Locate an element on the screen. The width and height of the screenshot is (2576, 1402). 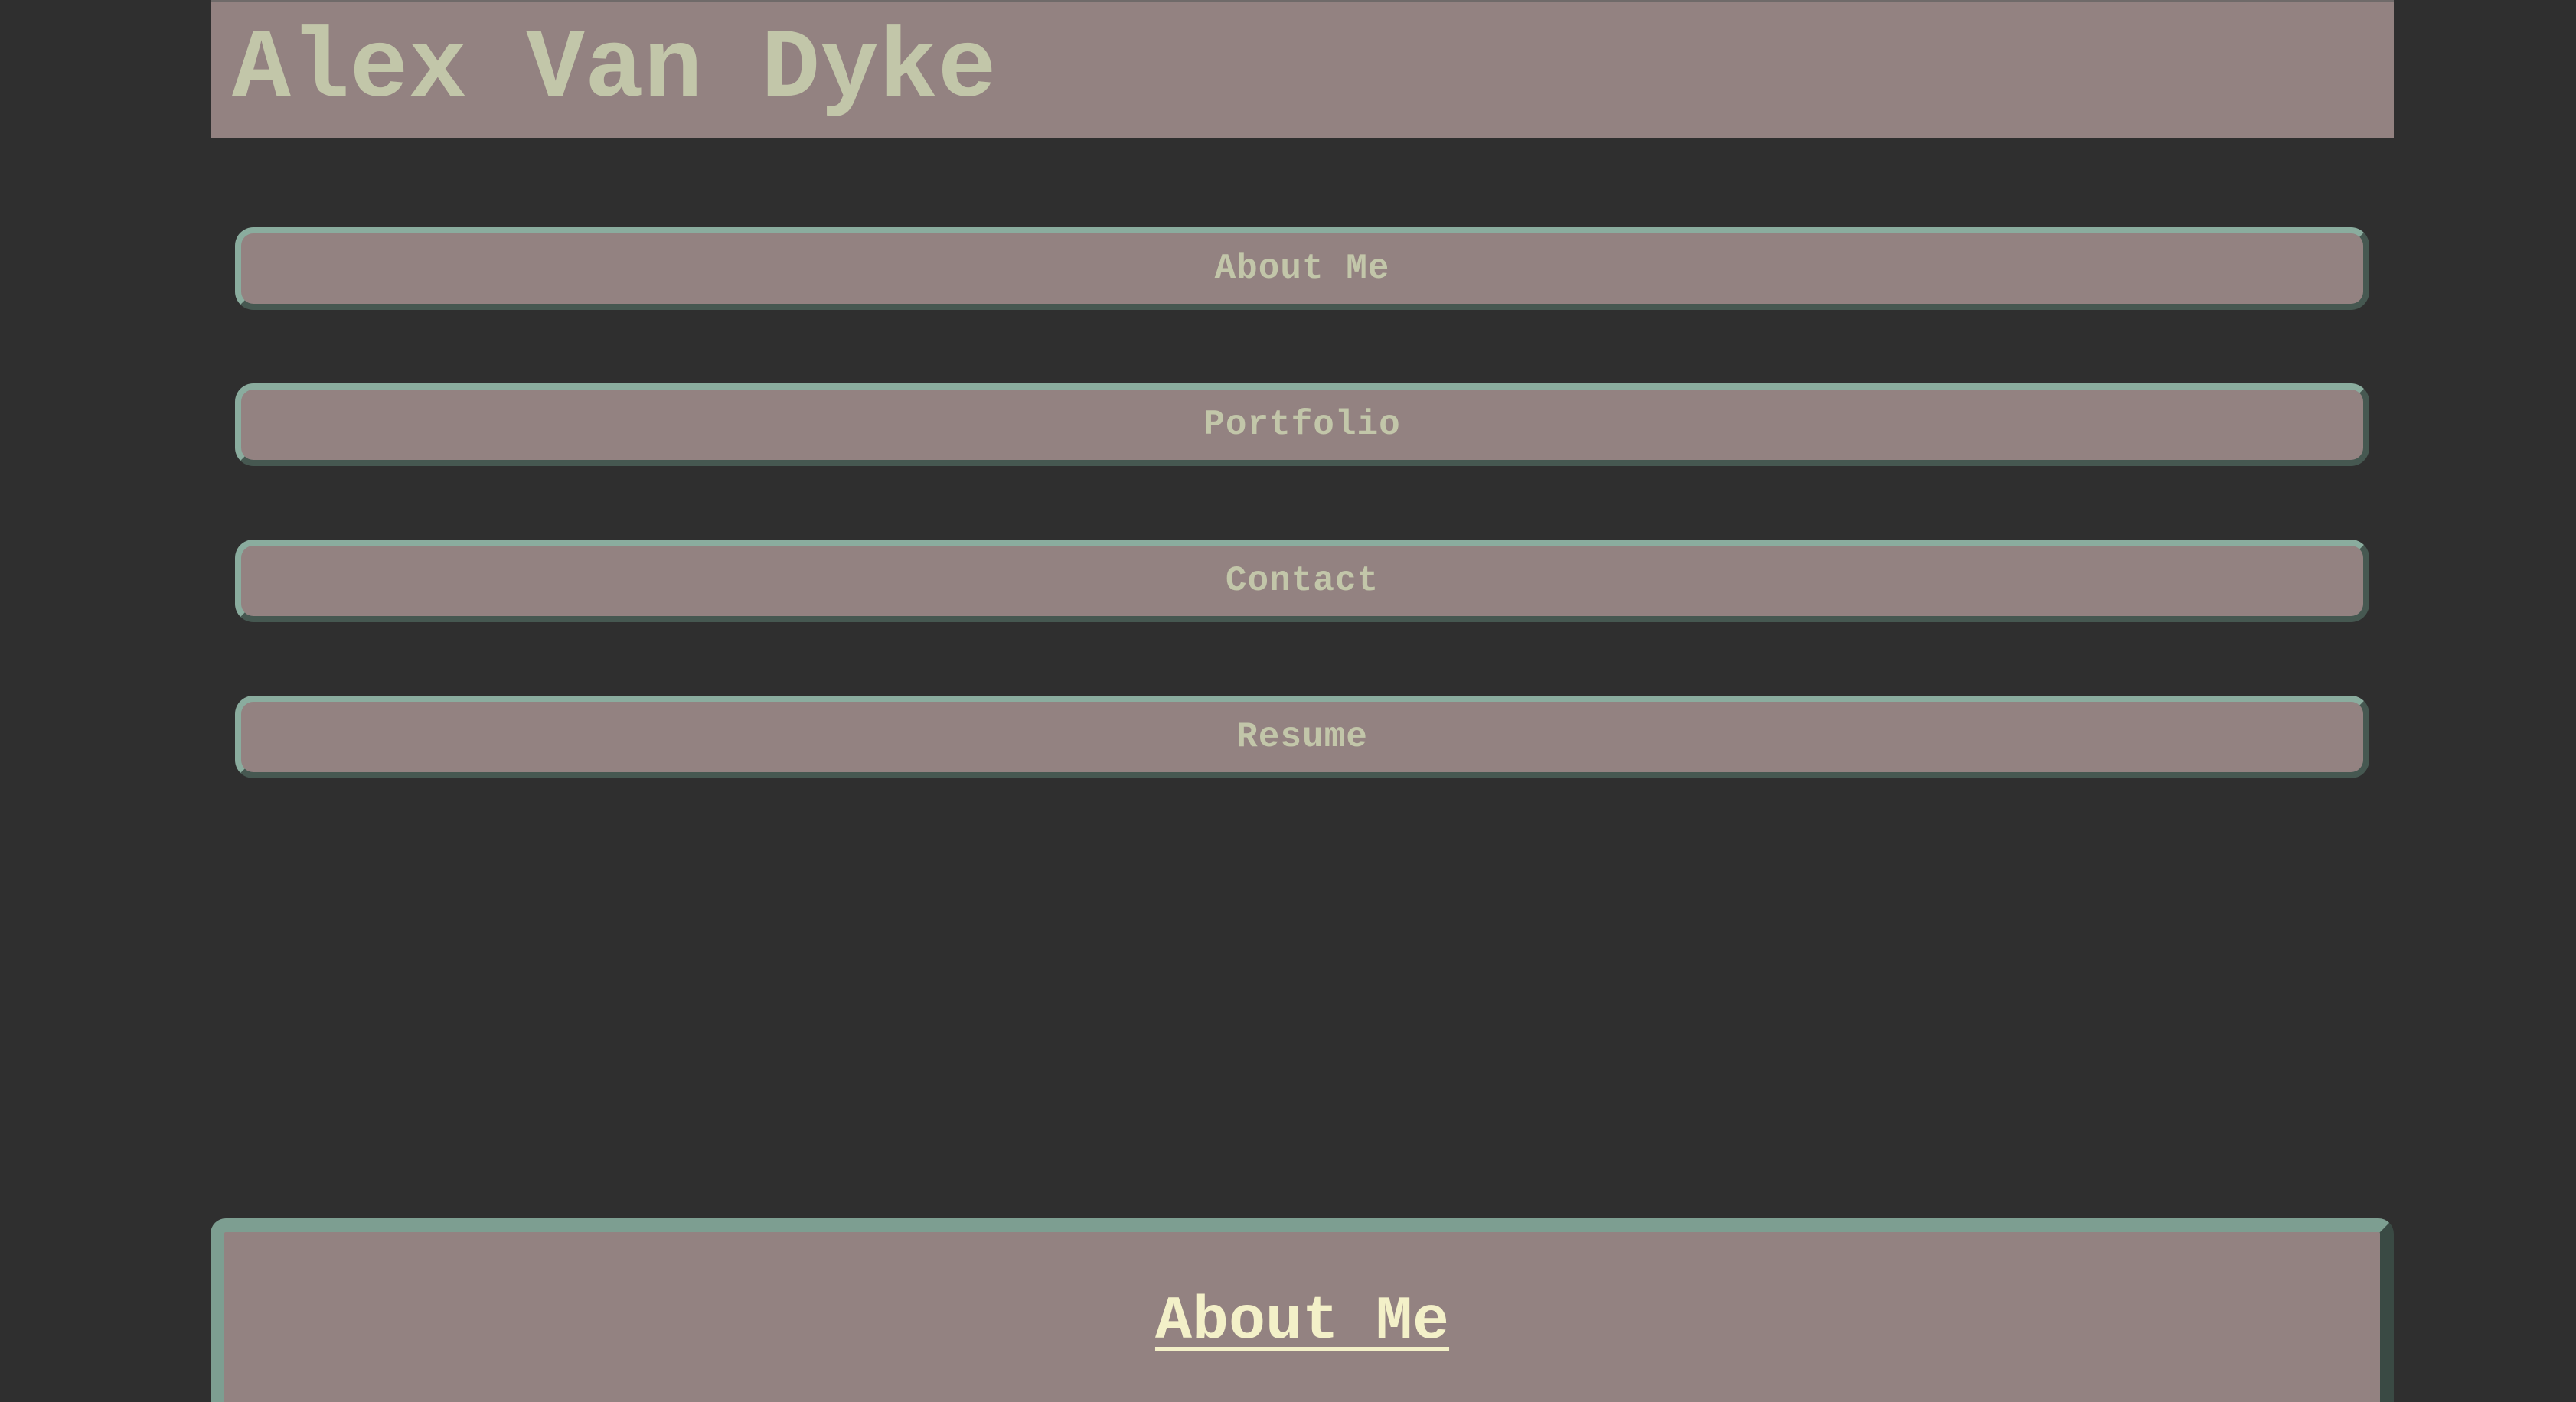
nav-button-portfolio: Portfolio is located at coordinates (1302, 425).